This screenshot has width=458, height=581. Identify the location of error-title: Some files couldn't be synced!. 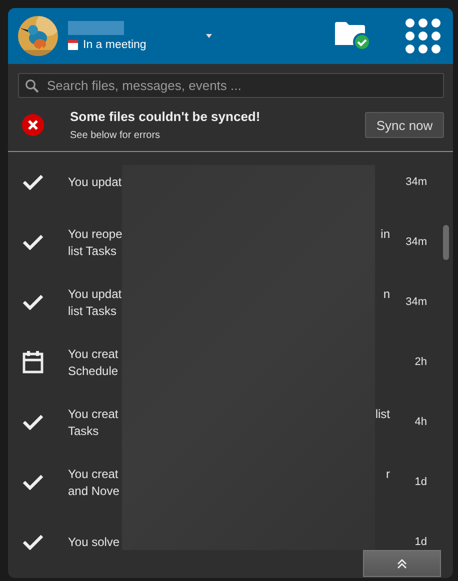
(166, 116).